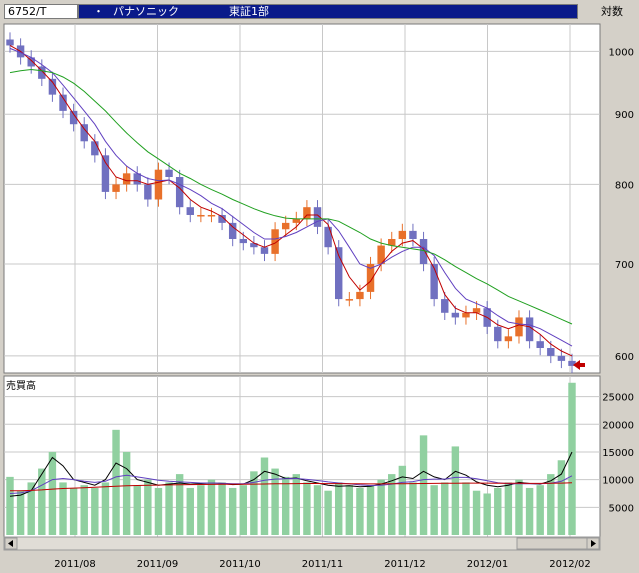 This screenshot has width=639, height=573. I want to click on y-tick-label: 800, so click(624, 185).